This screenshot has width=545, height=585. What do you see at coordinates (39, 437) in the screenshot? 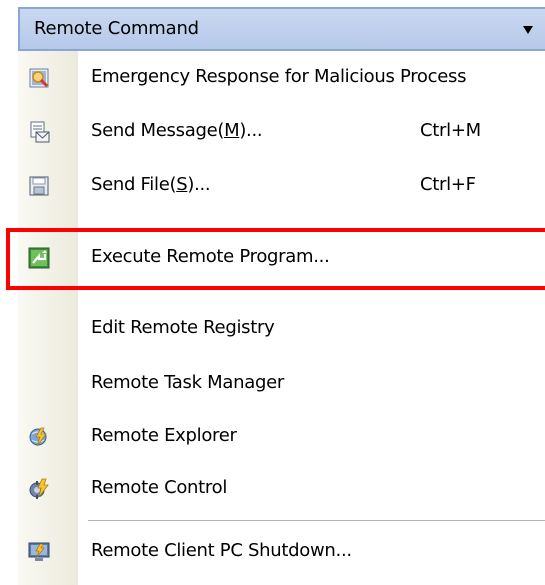
I see `remote-explorer-icon` at bounding box center [39, 437].